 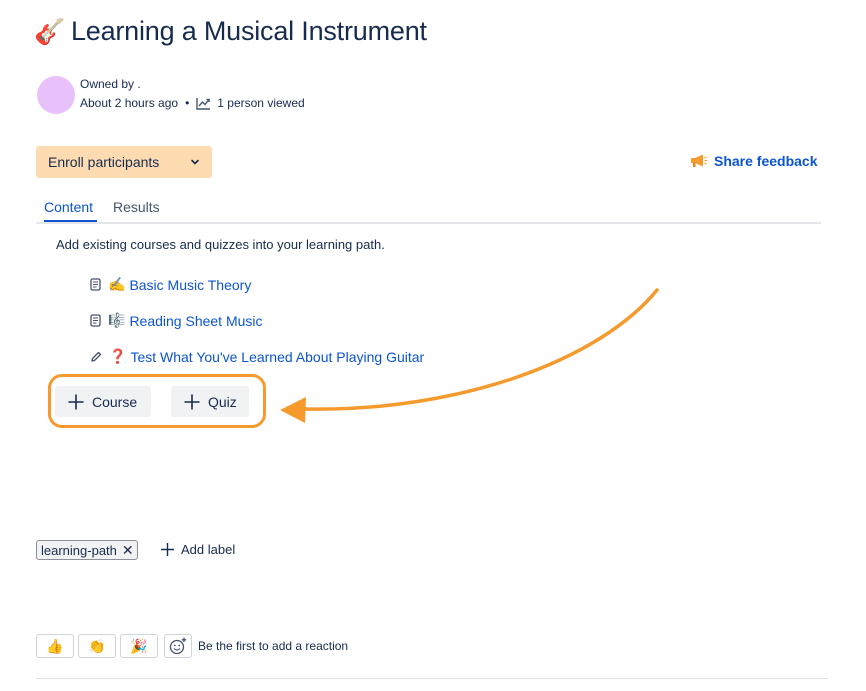 What do you see at coordinates (248, 31) in the screenshot?
I see `page-title-text: Learning a Musical Instrument` at bounding box center [248, 31].